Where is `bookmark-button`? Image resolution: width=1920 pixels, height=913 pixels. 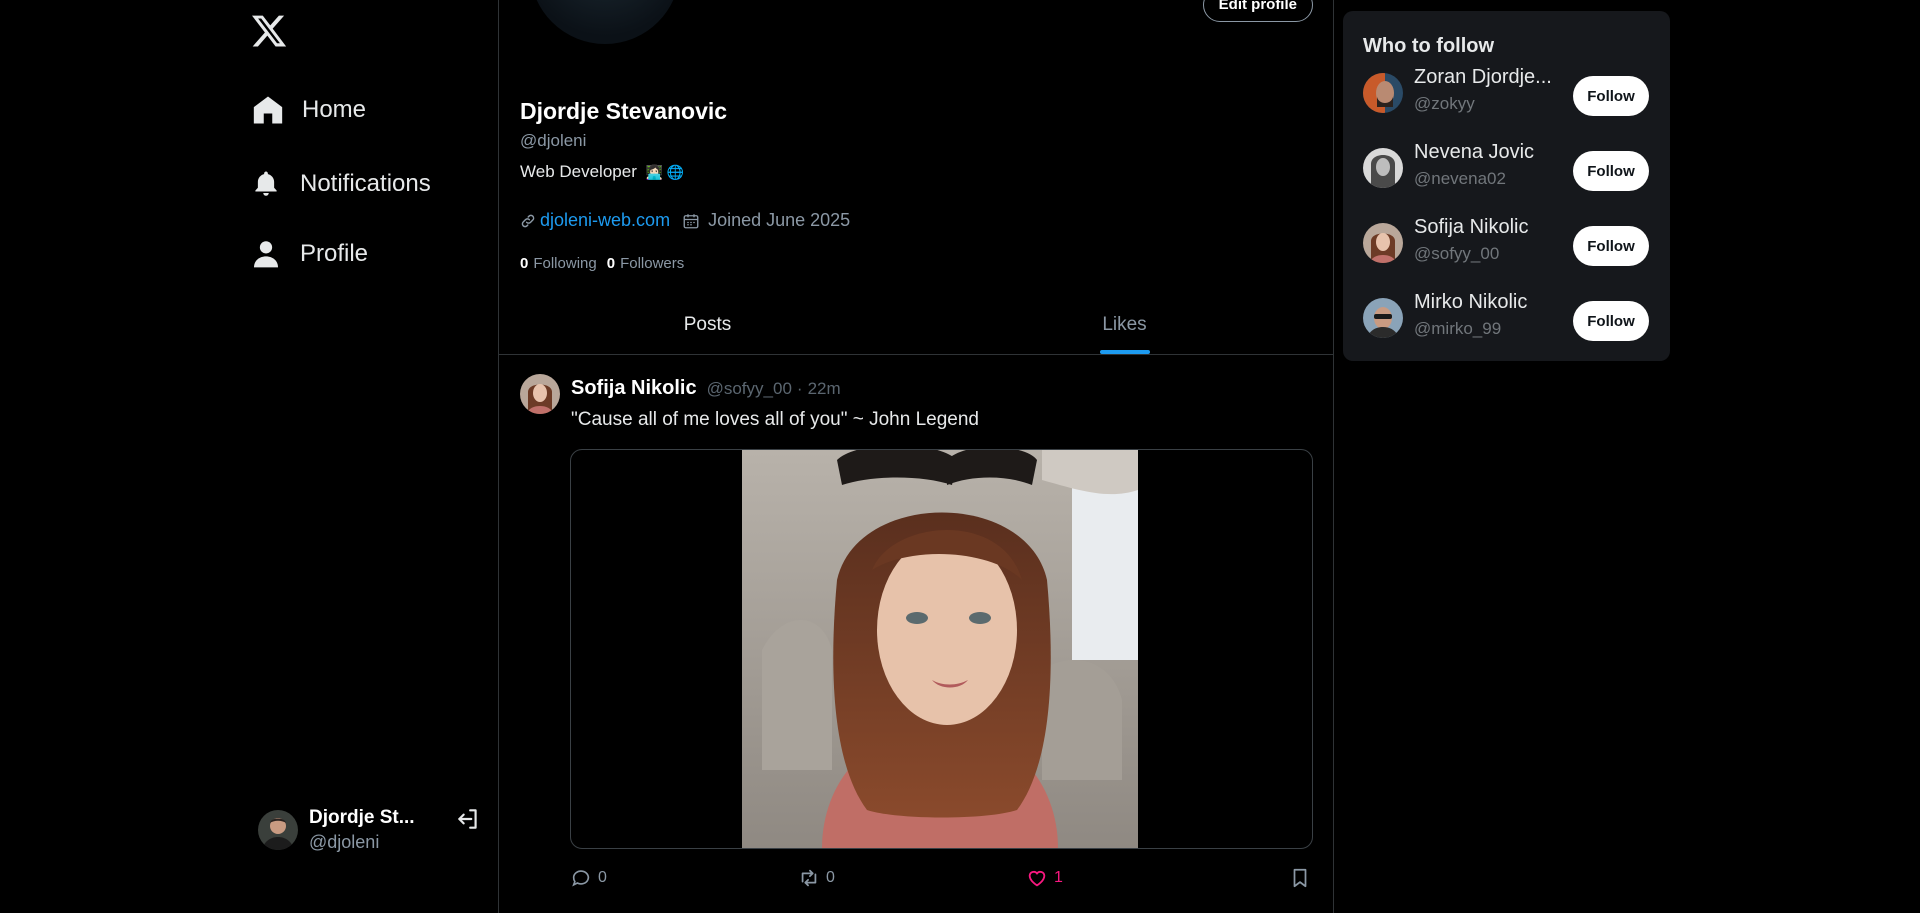
bookmark-button is located at coordinates (1300, 878).